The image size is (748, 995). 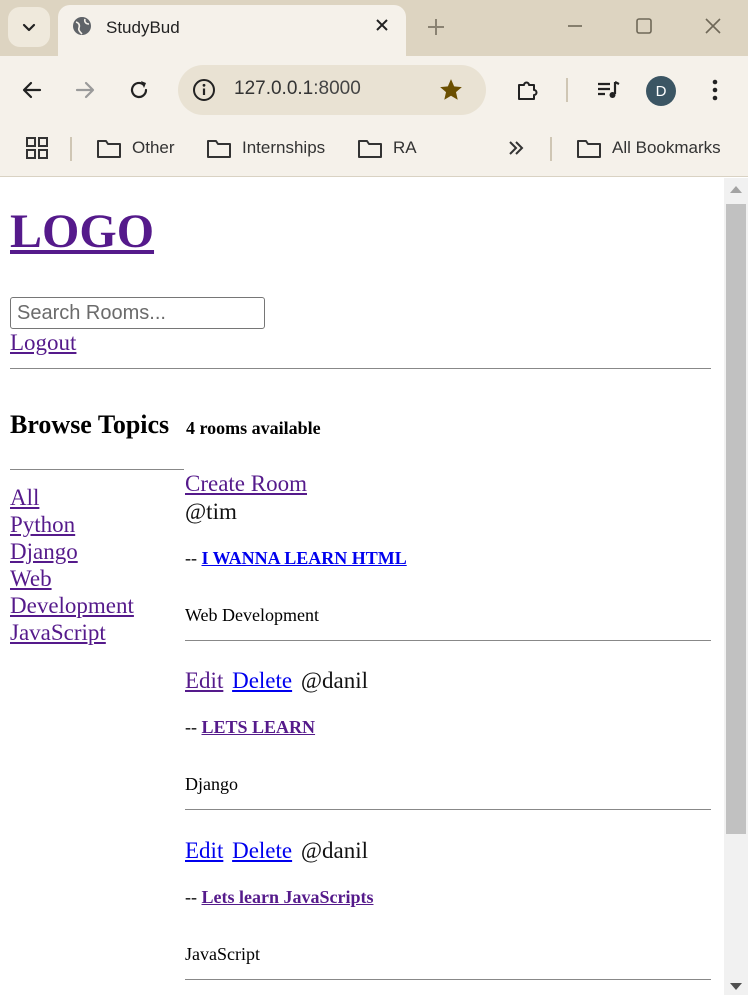 I want to click on browser-tab: StudyBud, so click(x=232, y=30).